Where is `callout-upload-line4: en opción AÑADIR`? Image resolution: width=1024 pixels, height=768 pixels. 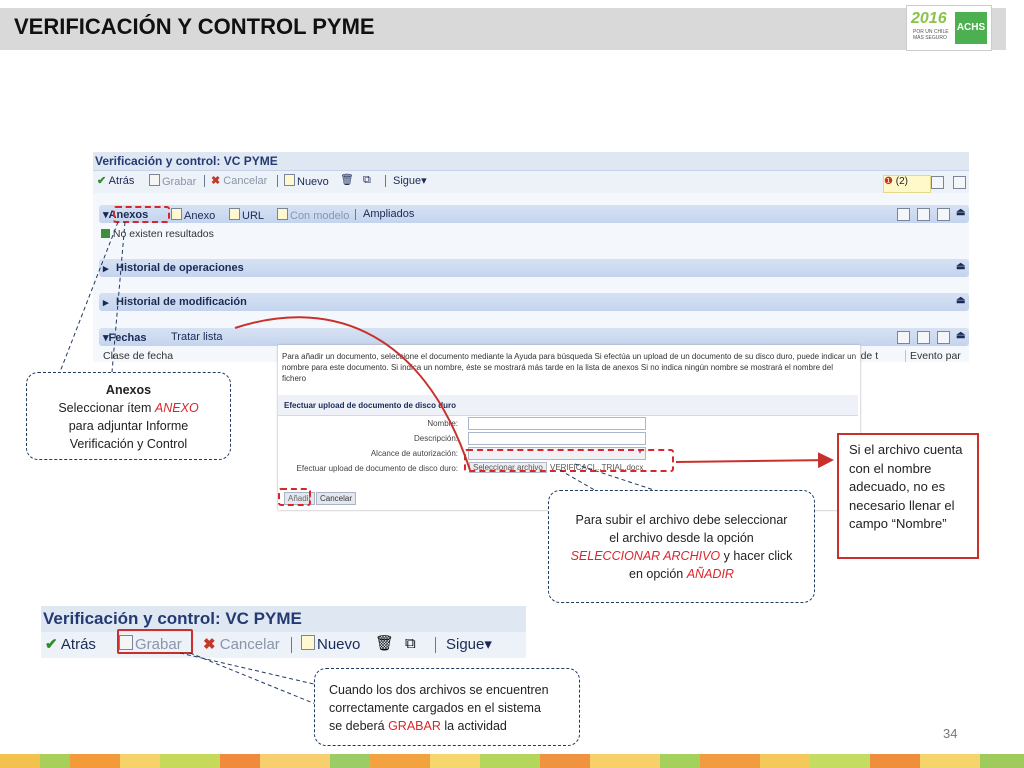 callout-upload-line4: en opción AÑADIR is located at coordinates (681, 574).